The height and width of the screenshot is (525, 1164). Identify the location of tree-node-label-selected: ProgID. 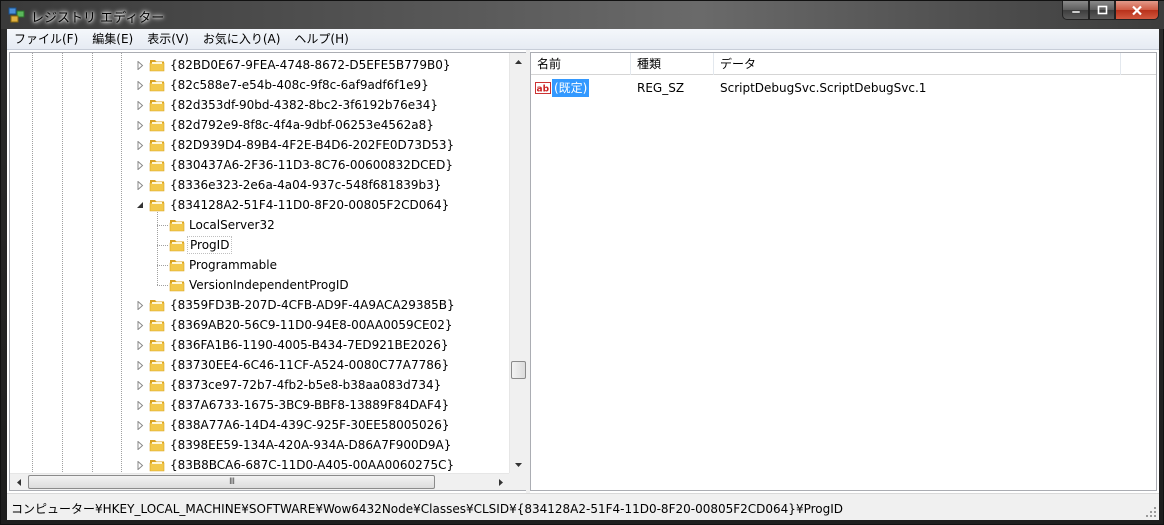
(210, 245).